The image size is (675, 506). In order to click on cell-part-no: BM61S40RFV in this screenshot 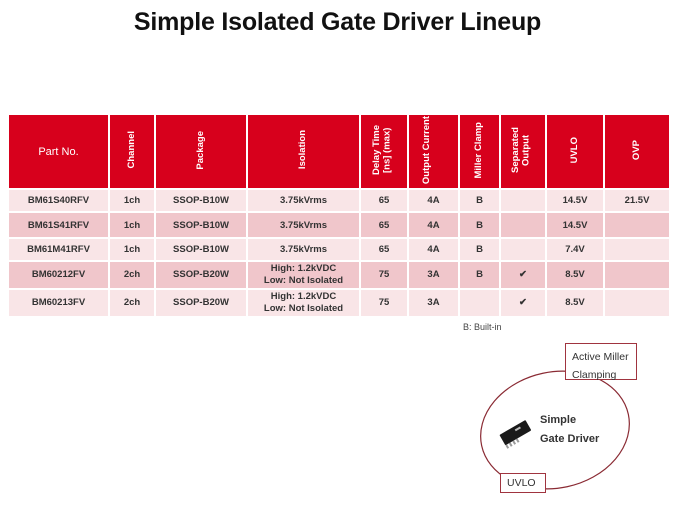, I will do `click(58, 200)`.